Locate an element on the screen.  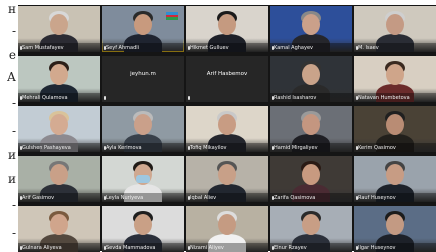
participant-tile: Hamid Mirgaliyev is located at coordinates (311, 129).